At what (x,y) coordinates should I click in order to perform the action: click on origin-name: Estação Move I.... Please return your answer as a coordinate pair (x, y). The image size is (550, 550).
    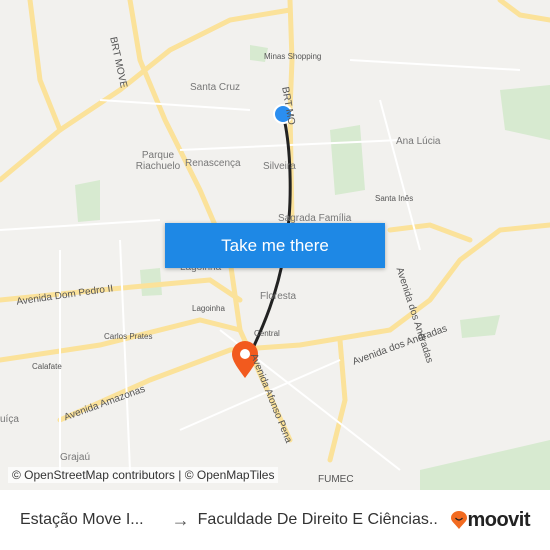
    Looking at the image, I should click on (82, 519).